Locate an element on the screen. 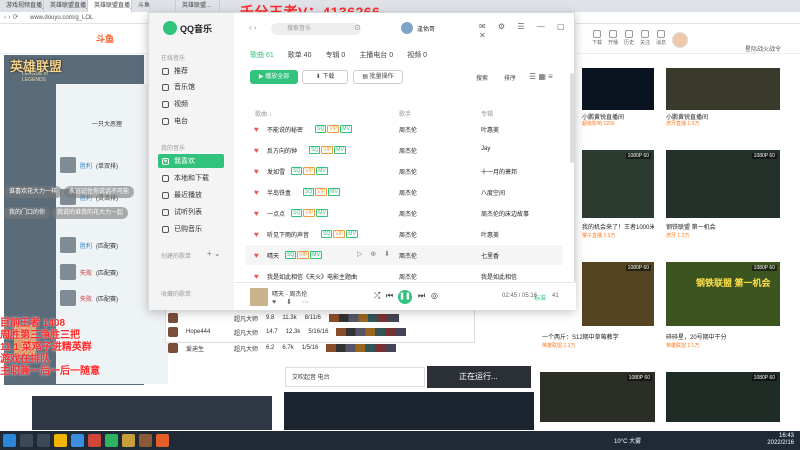 This screenshot has width=800, height=450. table-row: 超凡大师 9.8 11.3k 8/11/6 is located at coordinates (318, 318).